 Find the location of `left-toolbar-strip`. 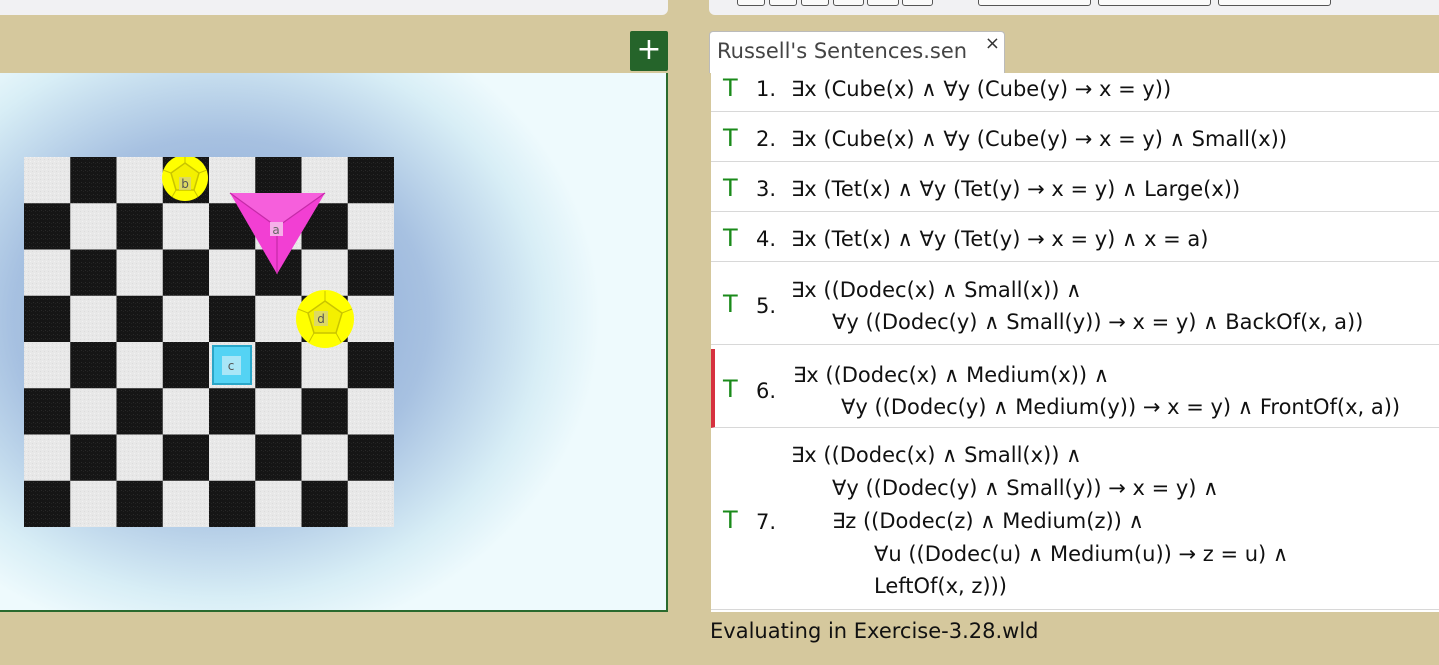

left-toolbar-strip is located at coordinates (334, 7).